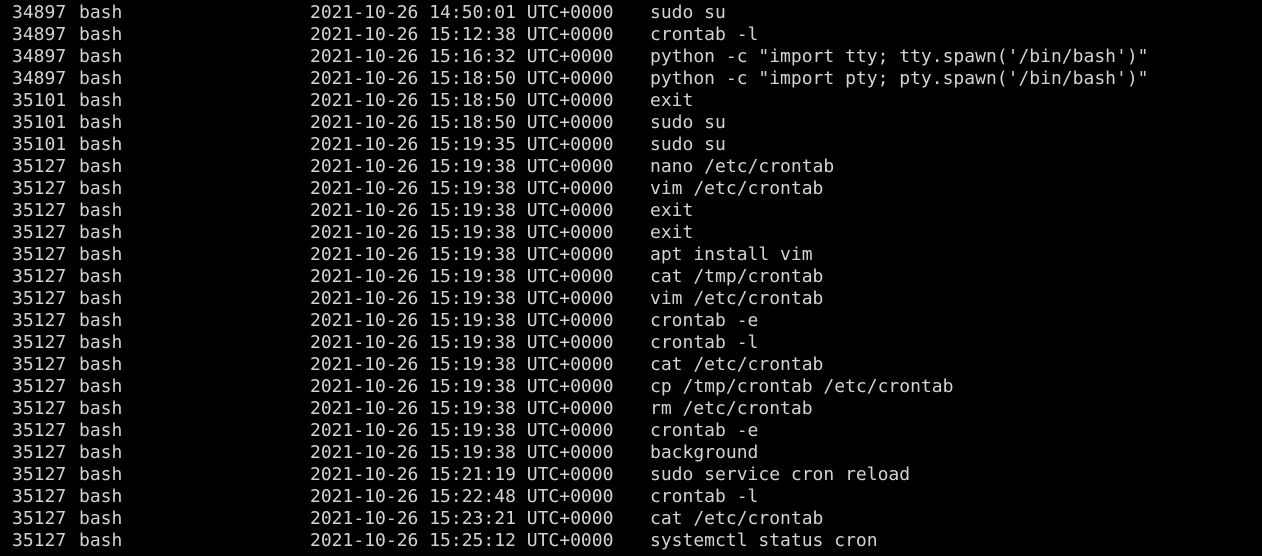 This screenshot has height=556, width=1262. What do you see at coordinates (731, 254) in the screenshot?
I see `command-cell: apt install vim` at bounding box center [731, 254].